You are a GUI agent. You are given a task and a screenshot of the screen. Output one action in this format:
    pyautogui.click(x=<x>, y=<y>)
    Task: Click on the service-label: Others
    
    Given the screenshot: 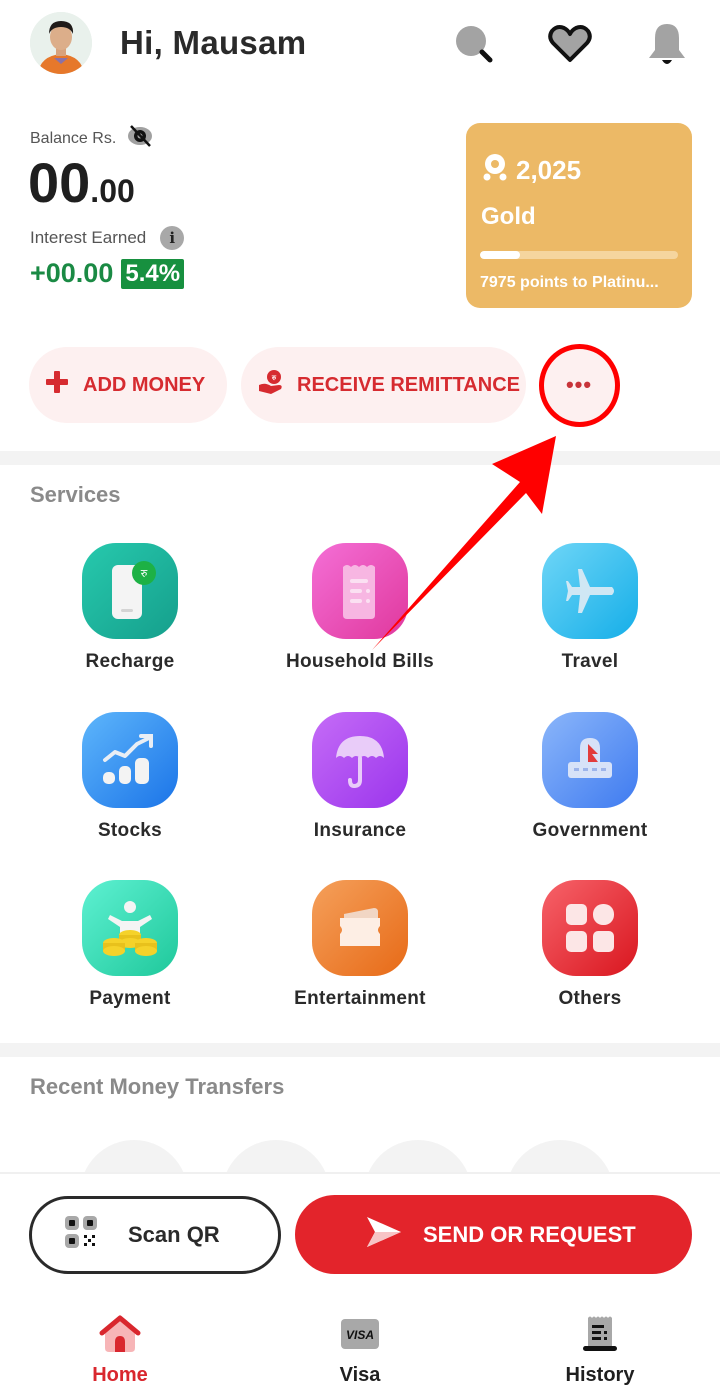 What is the action you would take?
    pyautogui.click(x=590, y=998)
    